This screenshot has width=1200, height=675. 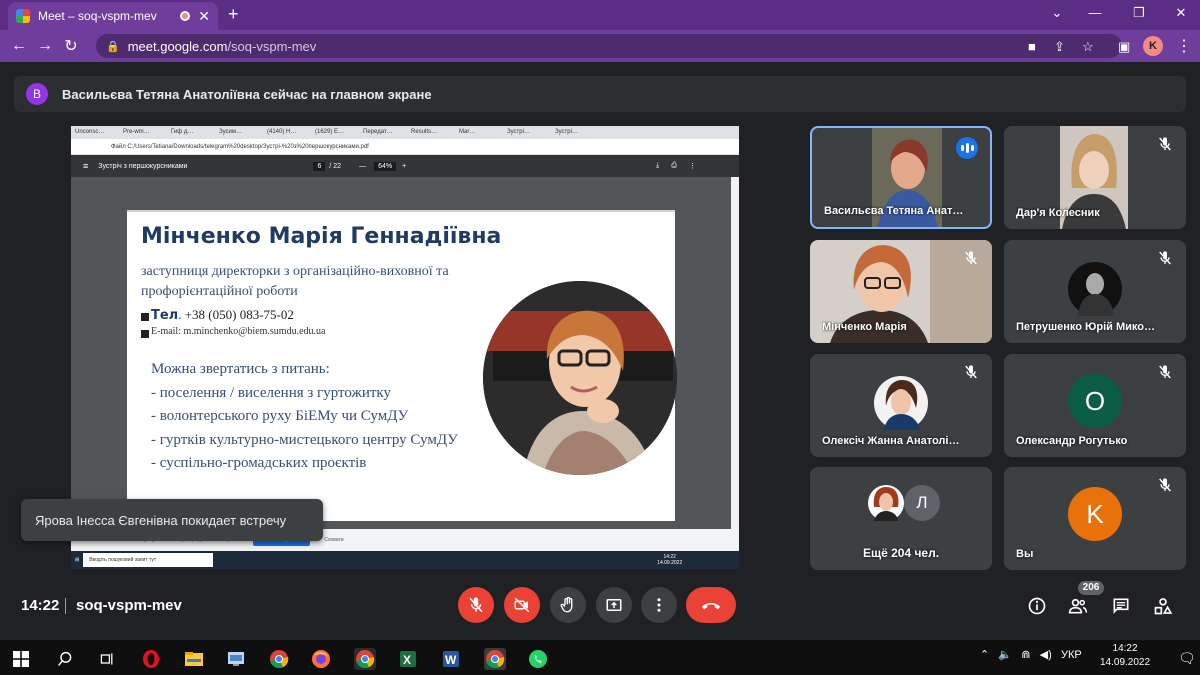 What do you see at coordinates (236, 659) in the screenshot?
I see `control-panel-icon` at bounding box center [236, 659].